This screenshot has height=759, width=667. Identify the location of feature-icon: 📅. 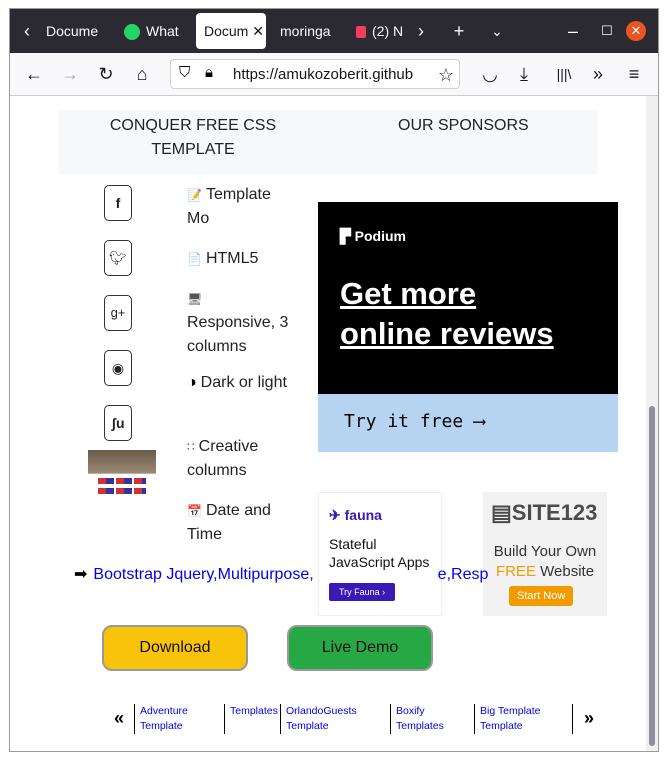
(194, 511).